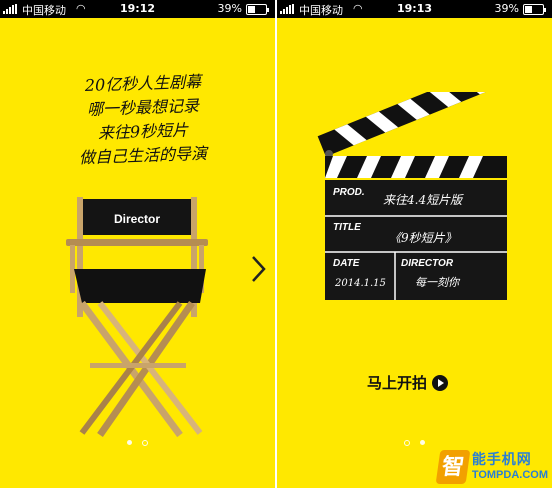 The image size is (552, 488). I want to click on title-caption: TITLE, so click(347, 227).